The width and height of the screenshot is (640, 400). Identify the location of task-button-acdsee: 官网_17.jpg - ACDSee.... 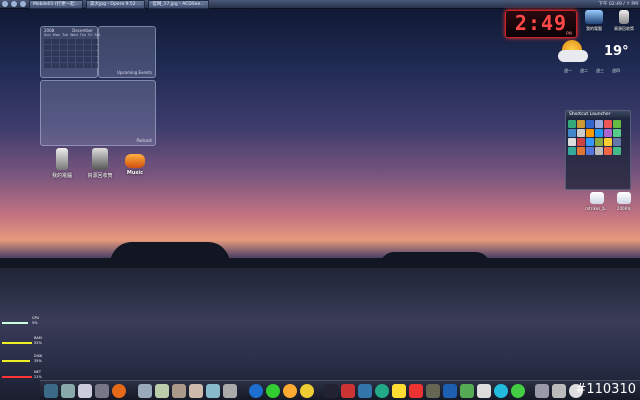
(178, 4).